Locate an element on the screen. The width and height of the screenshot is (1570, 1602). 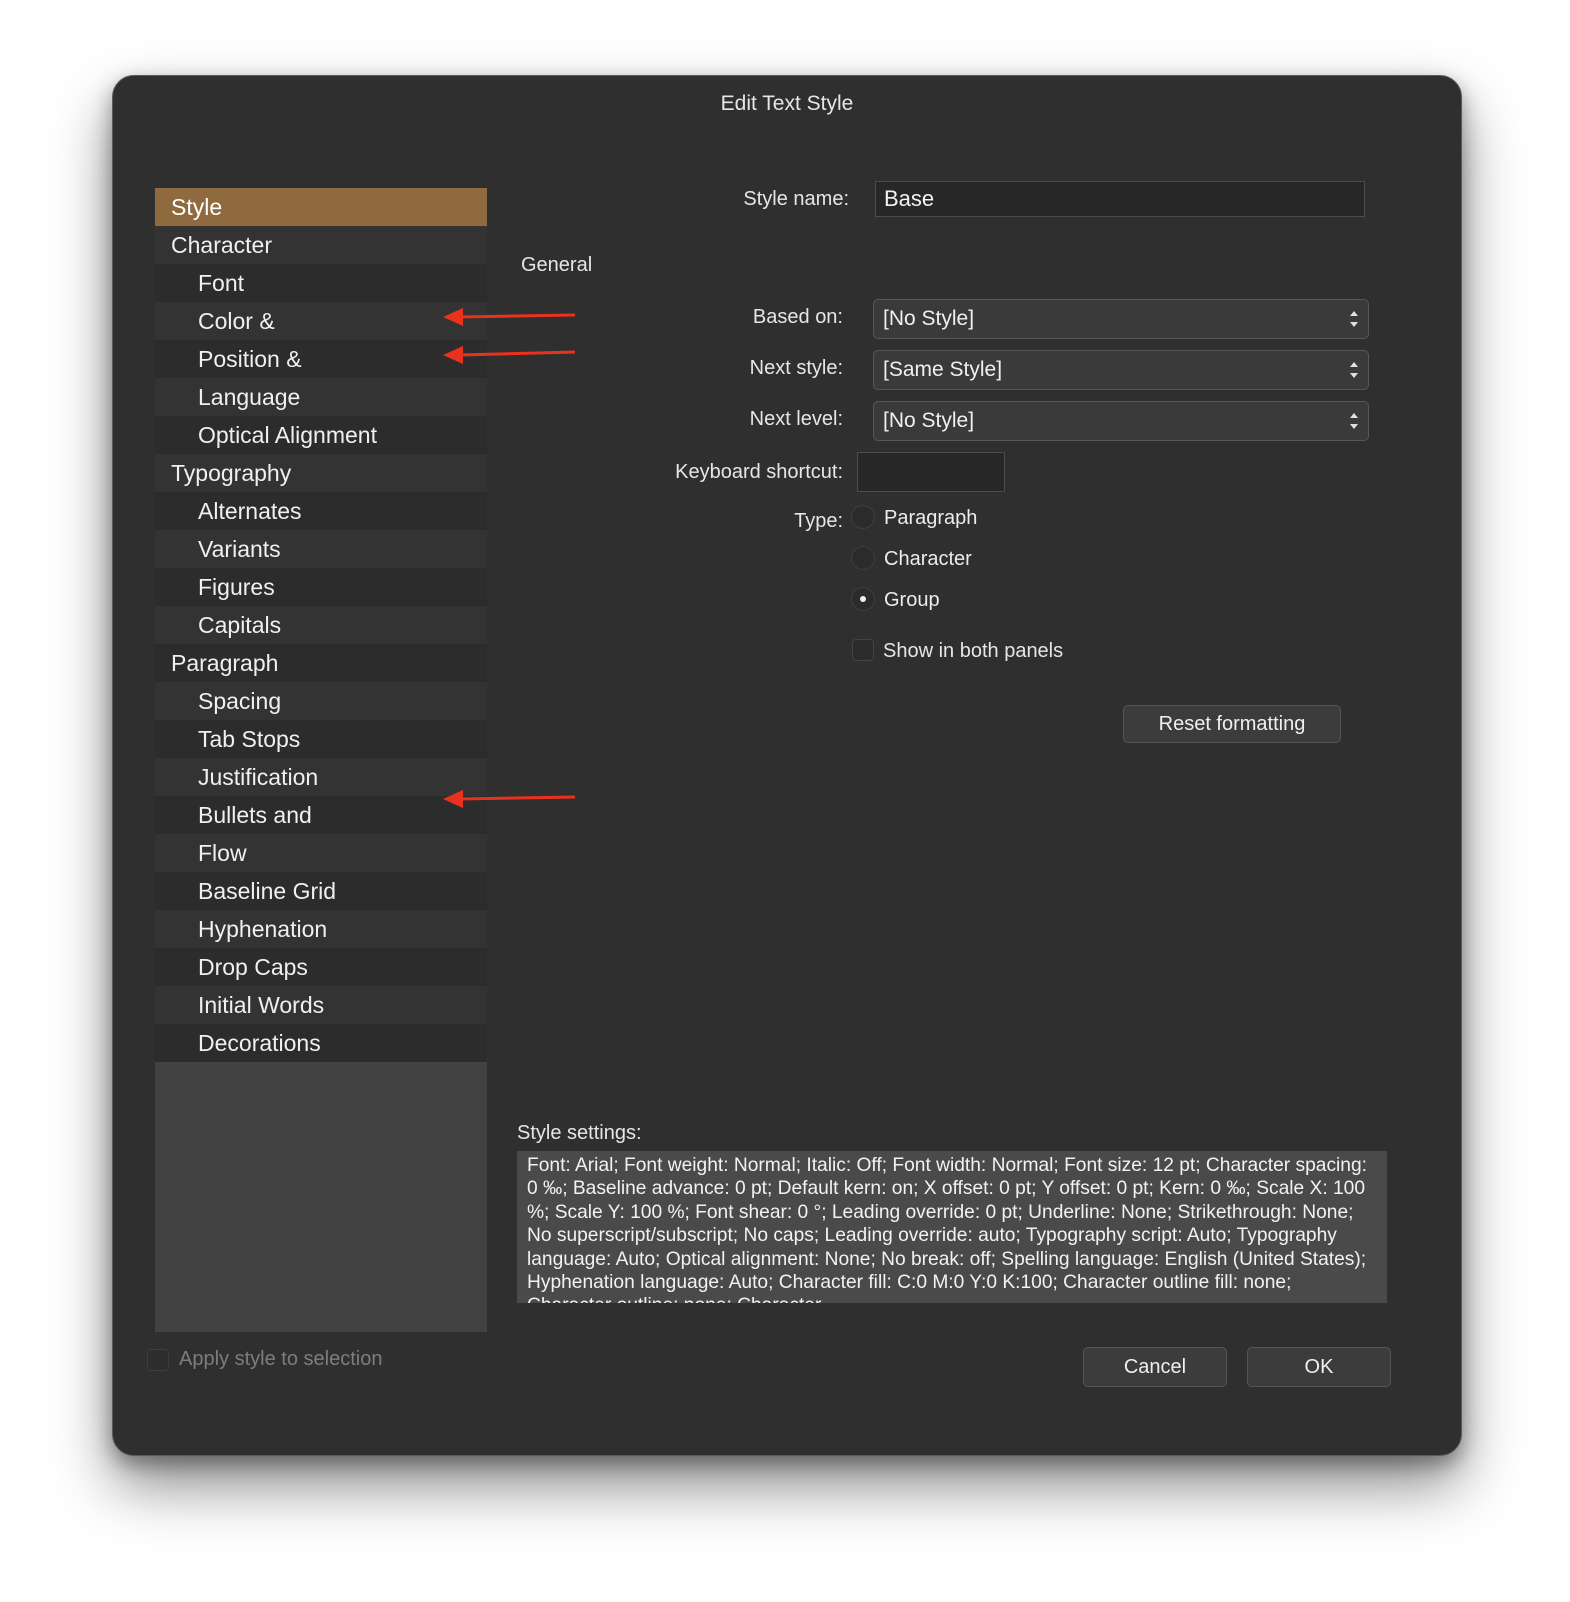
sidebar-item-justification: Justification is located at coordinates (321, 777).